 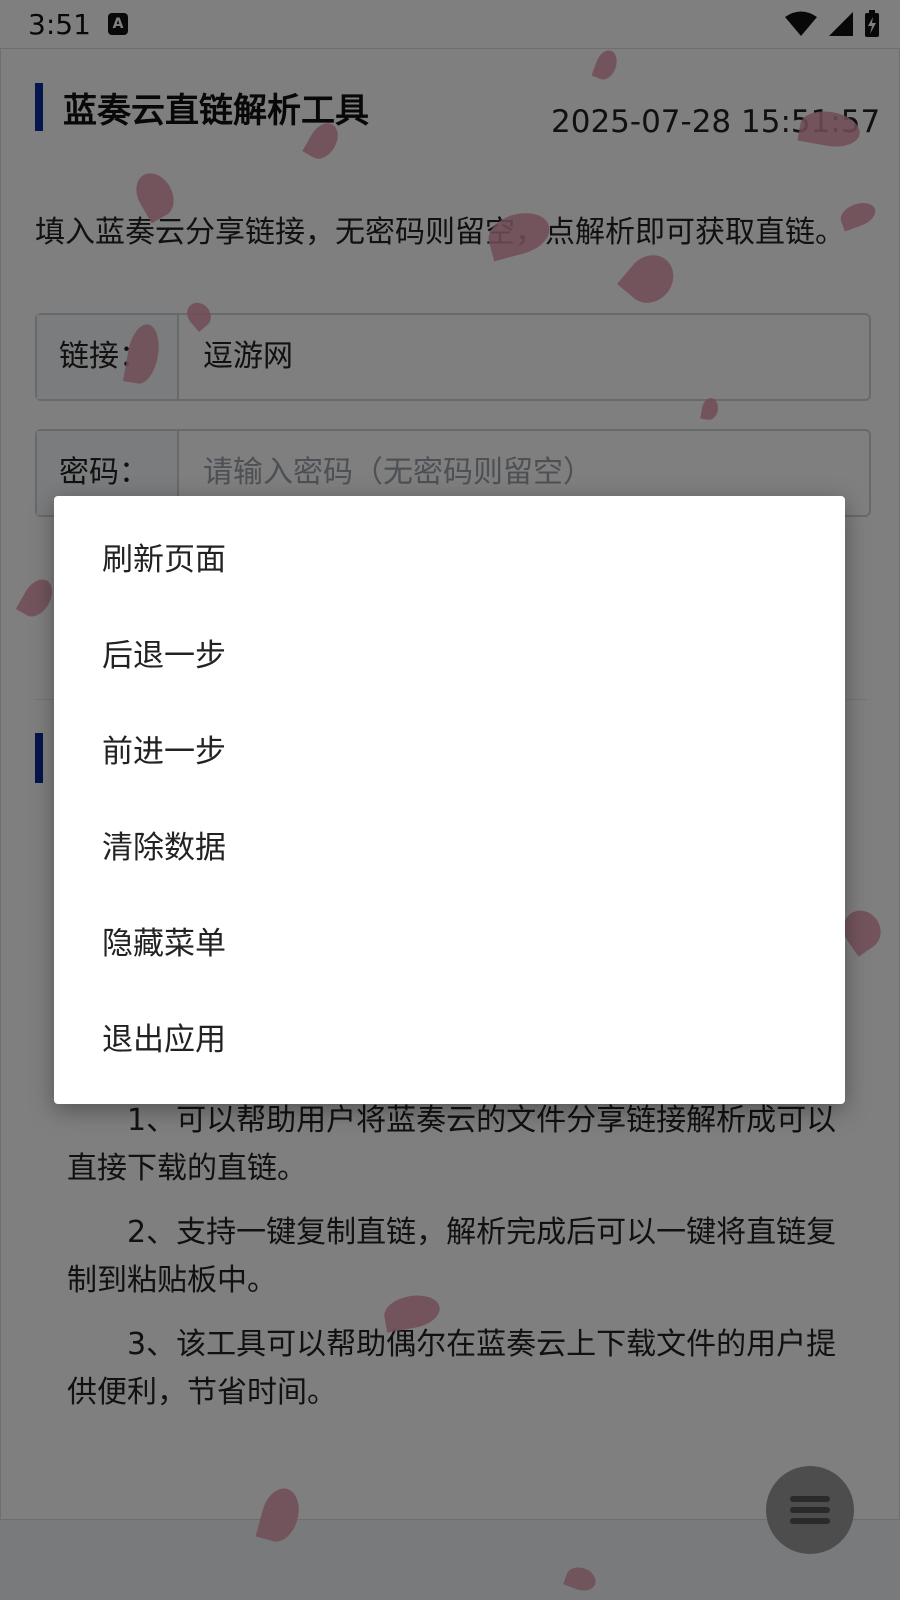 I want to click on menu-item-exit-app: 退出应用, so click(x=449, y=1040).